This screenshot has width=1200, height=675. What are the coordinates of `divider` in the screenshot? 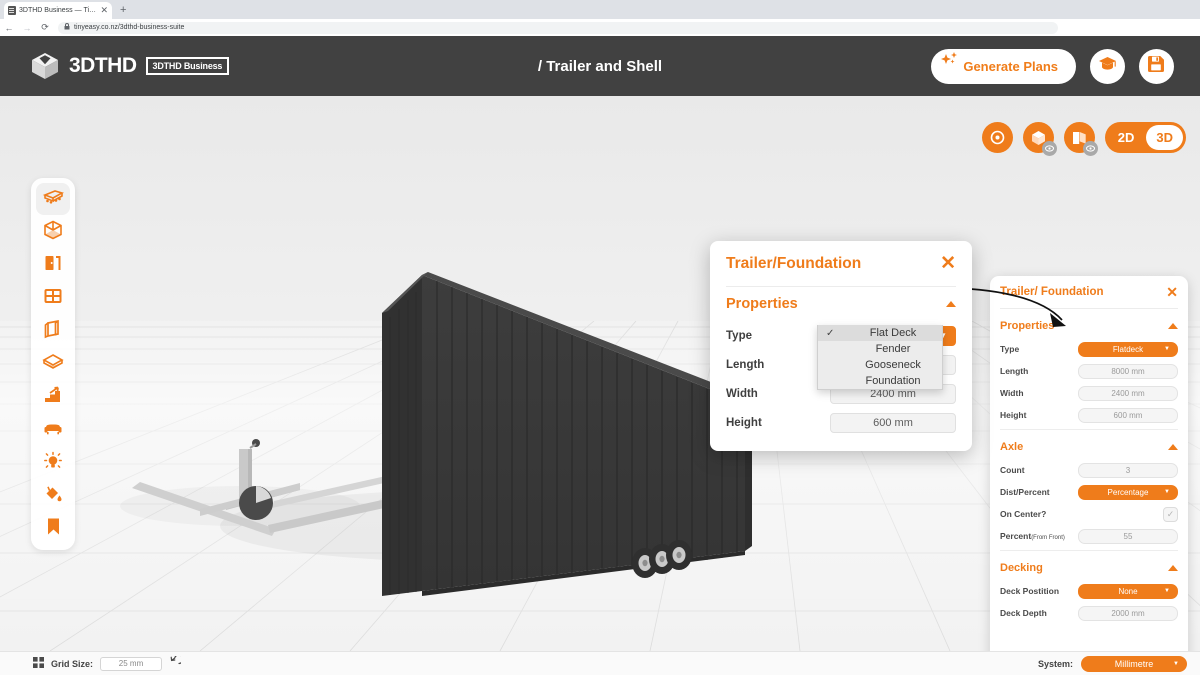 It's located at (1089, 429).